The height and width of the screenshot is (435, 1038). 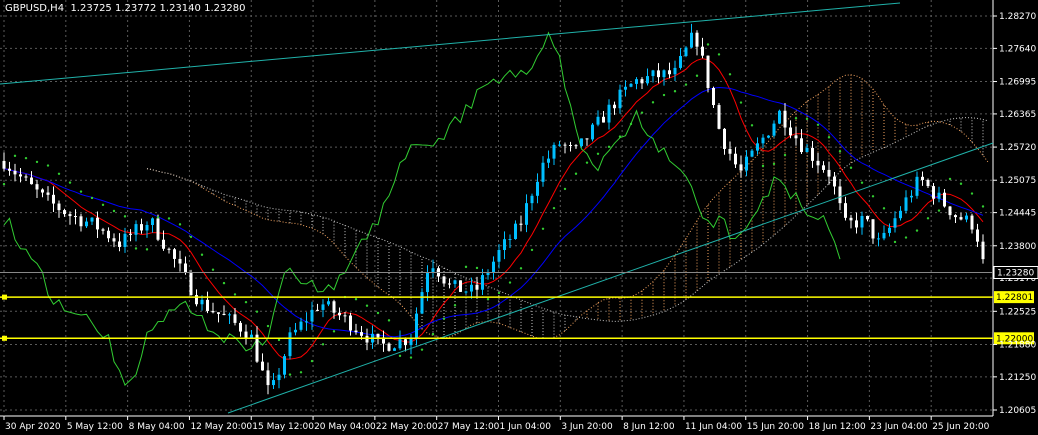 What do you see at coordinates (33, 427) in the screenshot?
I see `time-label: 30 Apr 2020` at bounding box center [33, 427].